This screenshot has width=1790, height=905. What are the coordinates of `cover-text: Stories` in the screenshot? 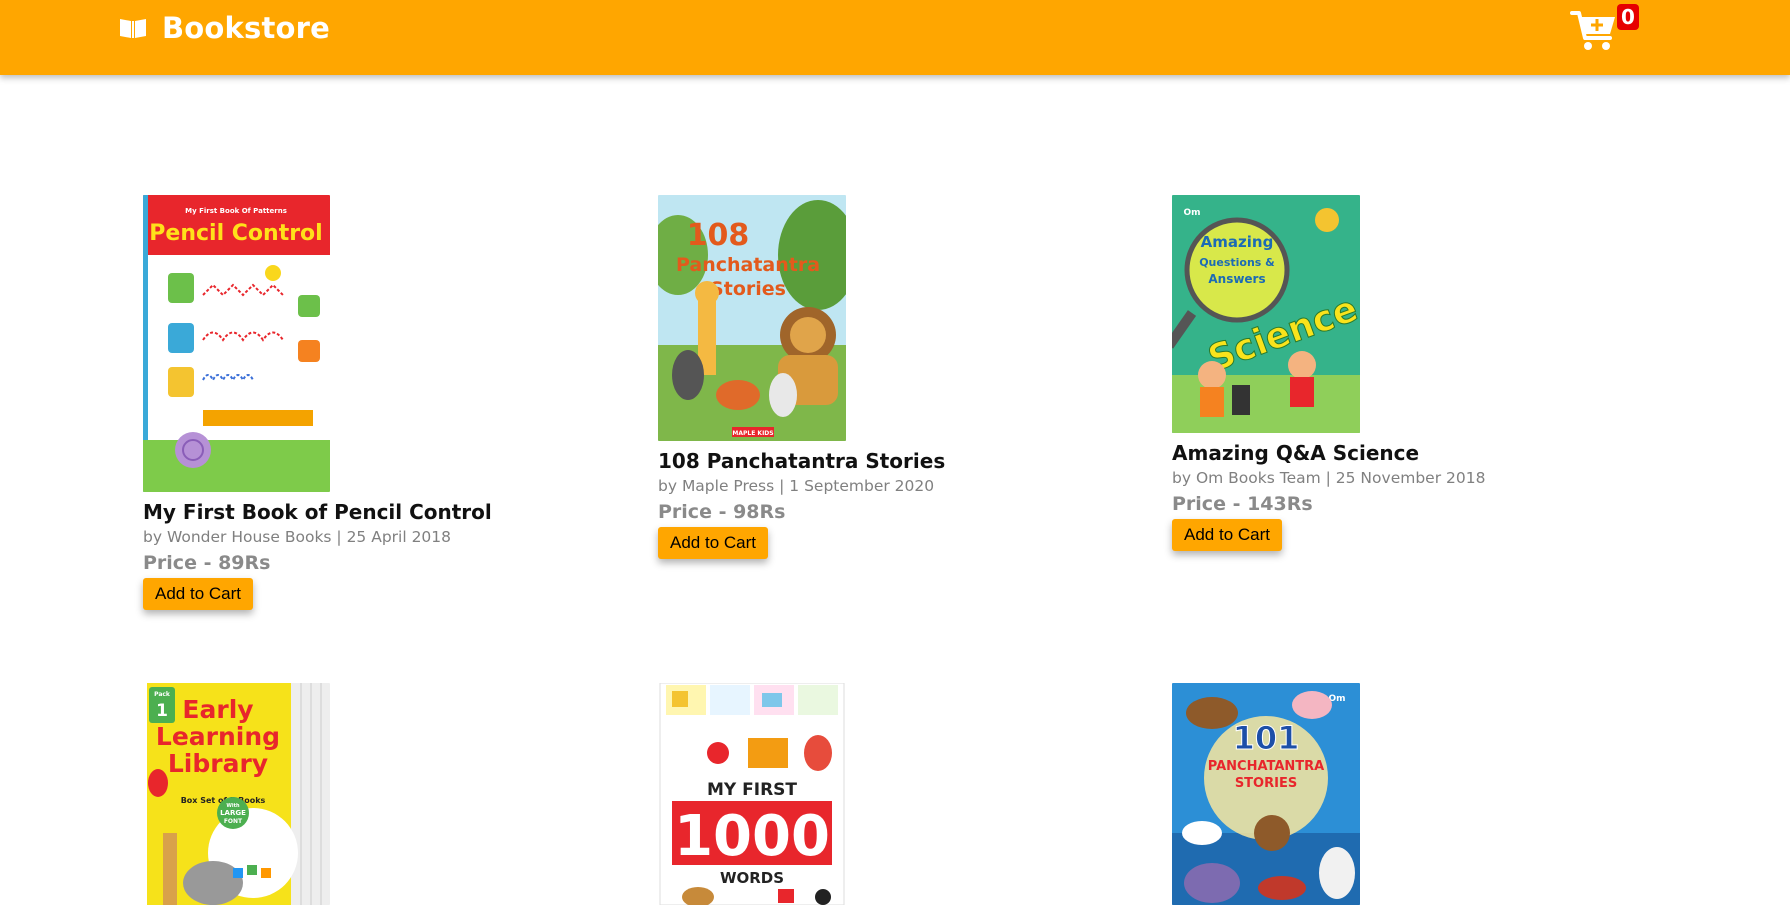 It's located at (748, 289).